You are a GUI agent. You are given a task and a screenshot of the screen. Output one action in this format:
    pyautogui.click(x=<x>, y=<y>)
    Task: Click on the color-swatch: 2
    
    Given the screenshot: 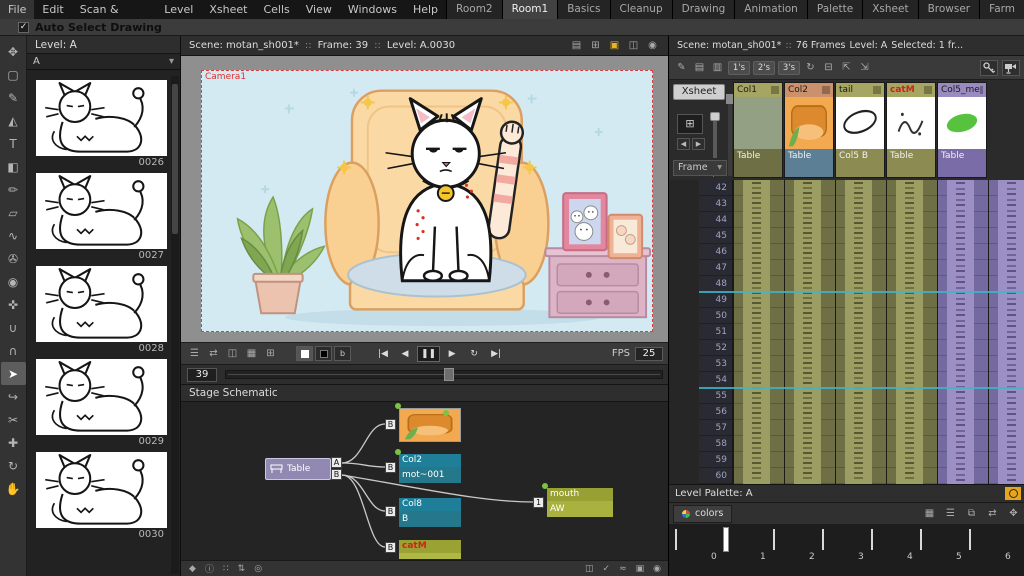 What is the action you would take?
    pyautogui.click(x=795, y=549)
    